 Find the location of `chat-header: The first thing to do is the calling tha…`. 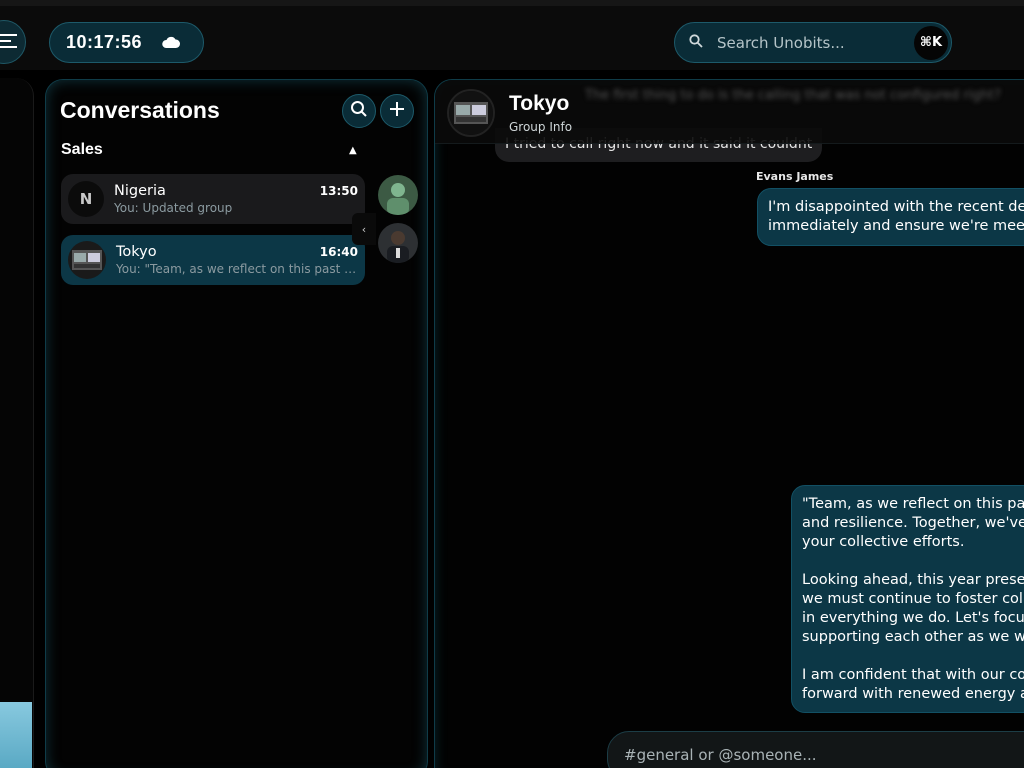

chat-header: The first thing to do is the calling tha… is located at coordinates (729, 112).